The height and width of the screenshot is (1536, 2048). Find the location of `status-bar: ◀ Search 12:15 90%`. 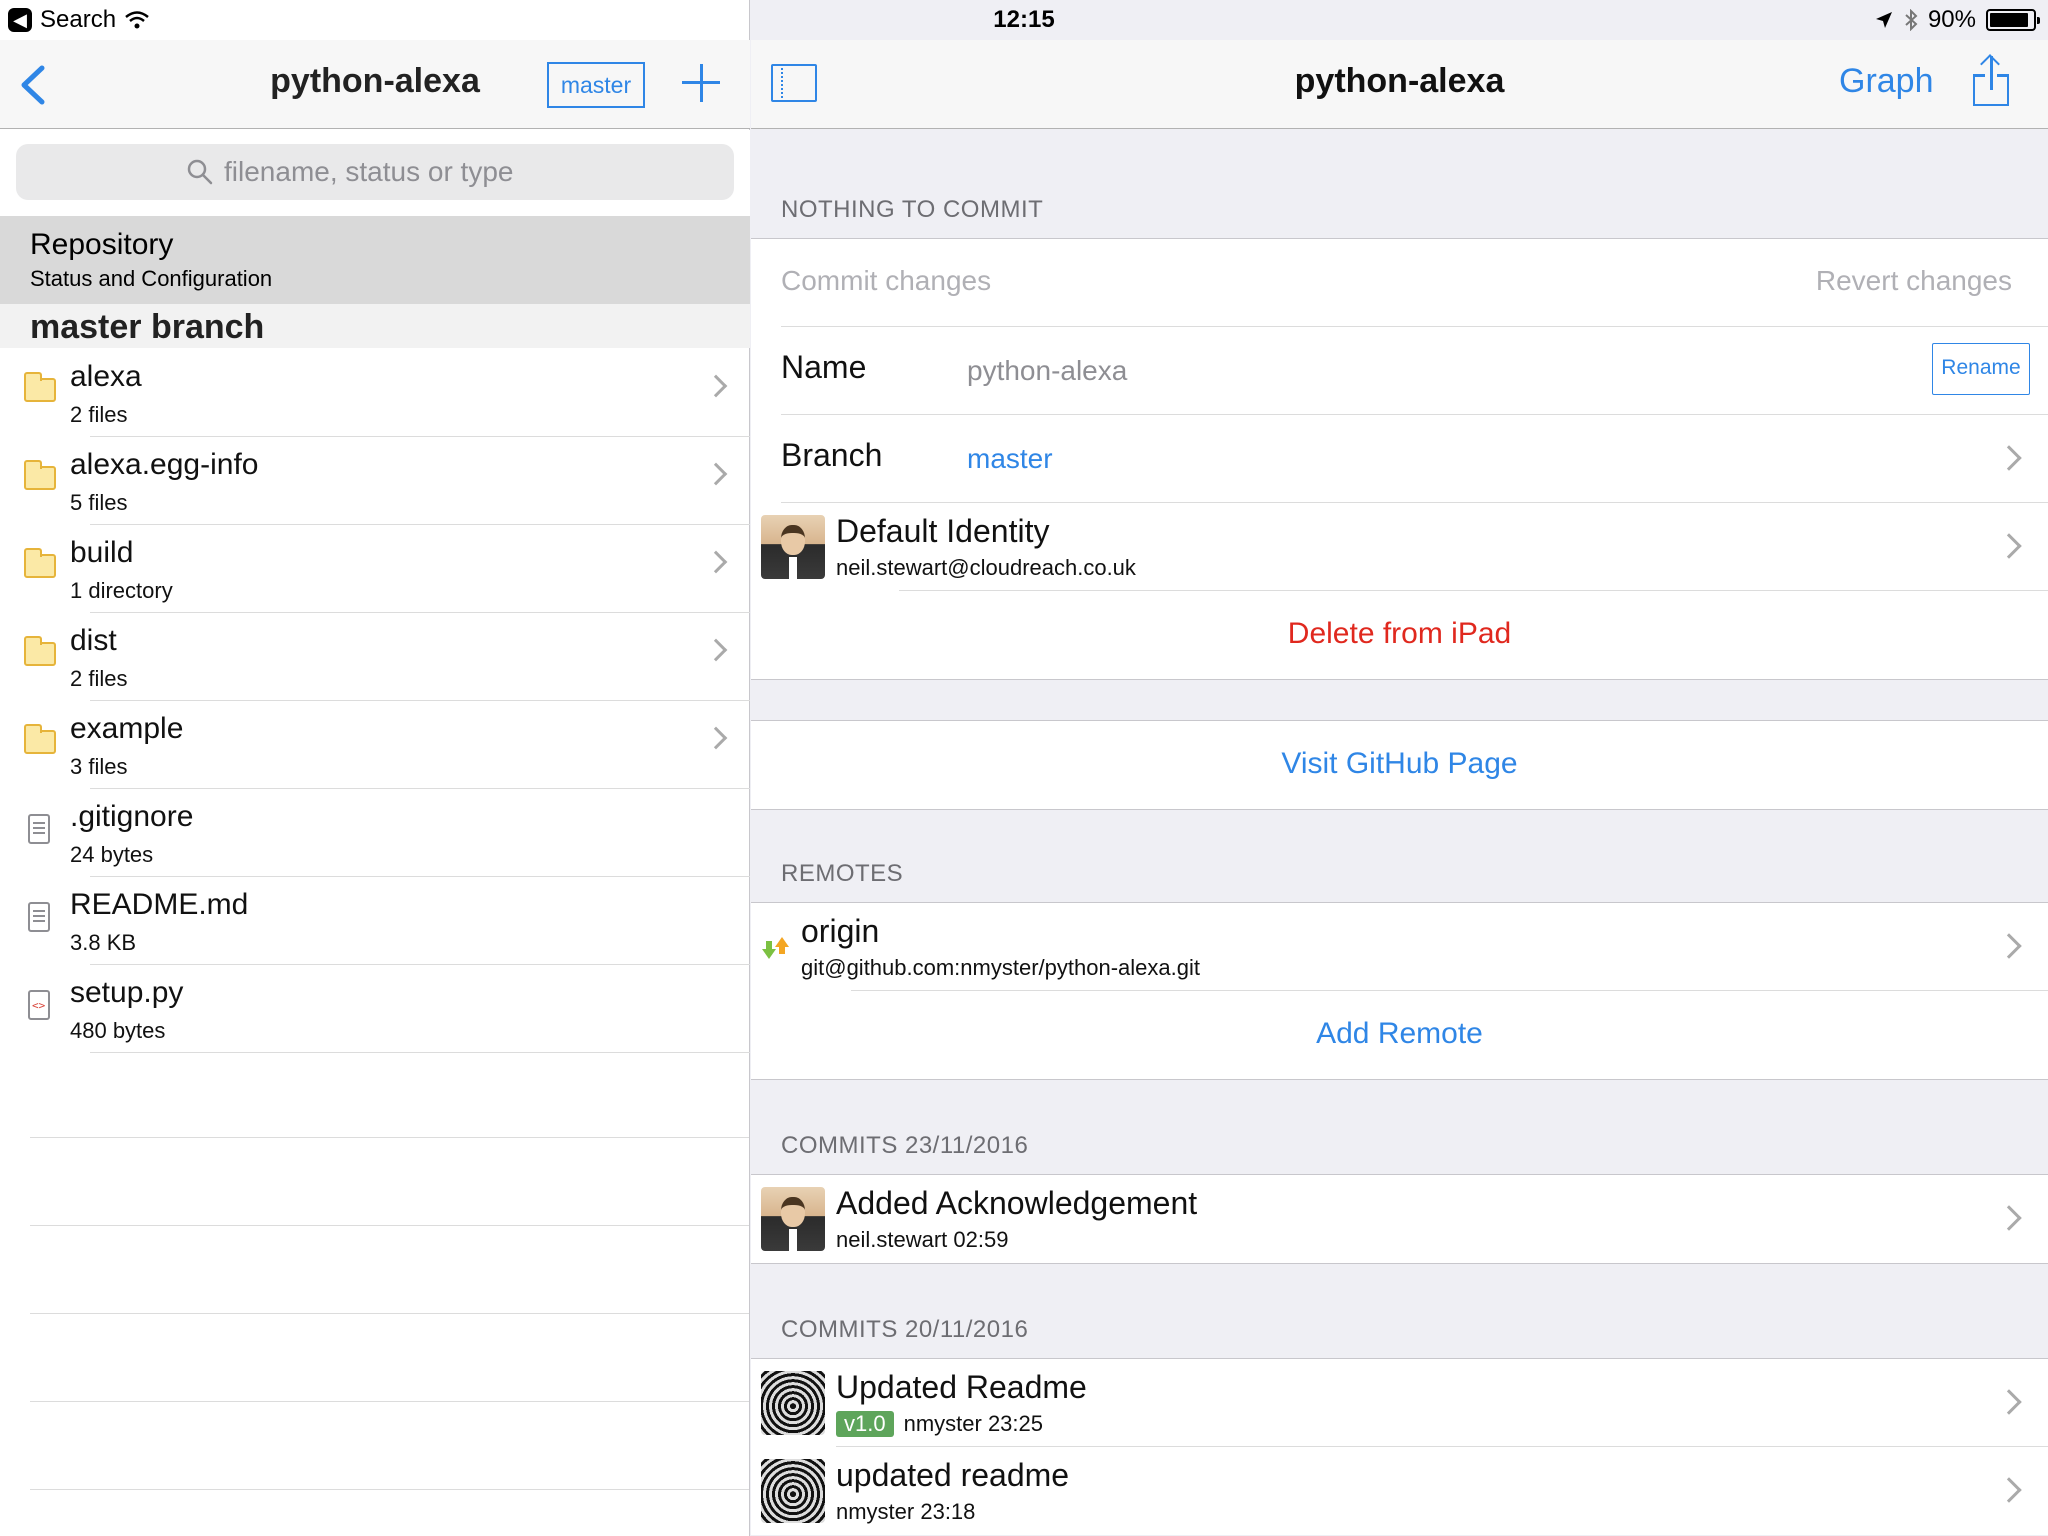

status-bar: ◀ Search 12:15 90% is located at coordinates (1024, 20).